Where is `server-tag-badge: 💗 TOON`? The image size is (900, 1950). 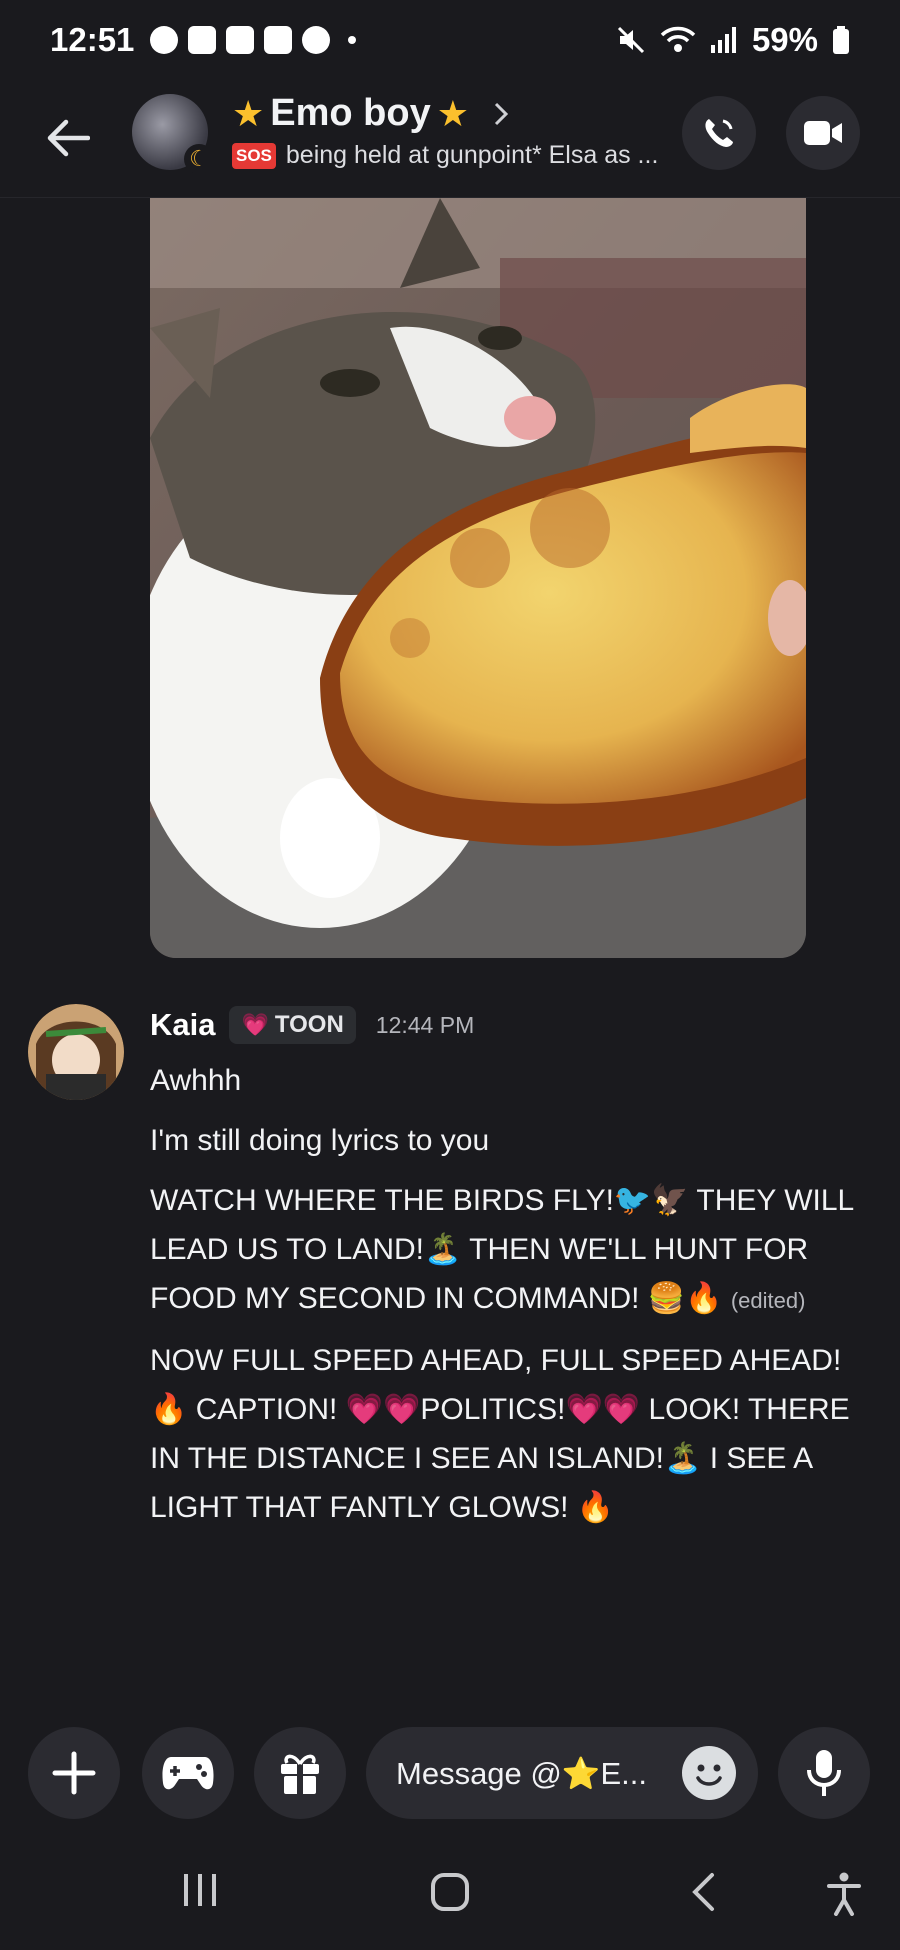 server-tag-badge: 💗 TOON is located at coordinates (292, 1025).